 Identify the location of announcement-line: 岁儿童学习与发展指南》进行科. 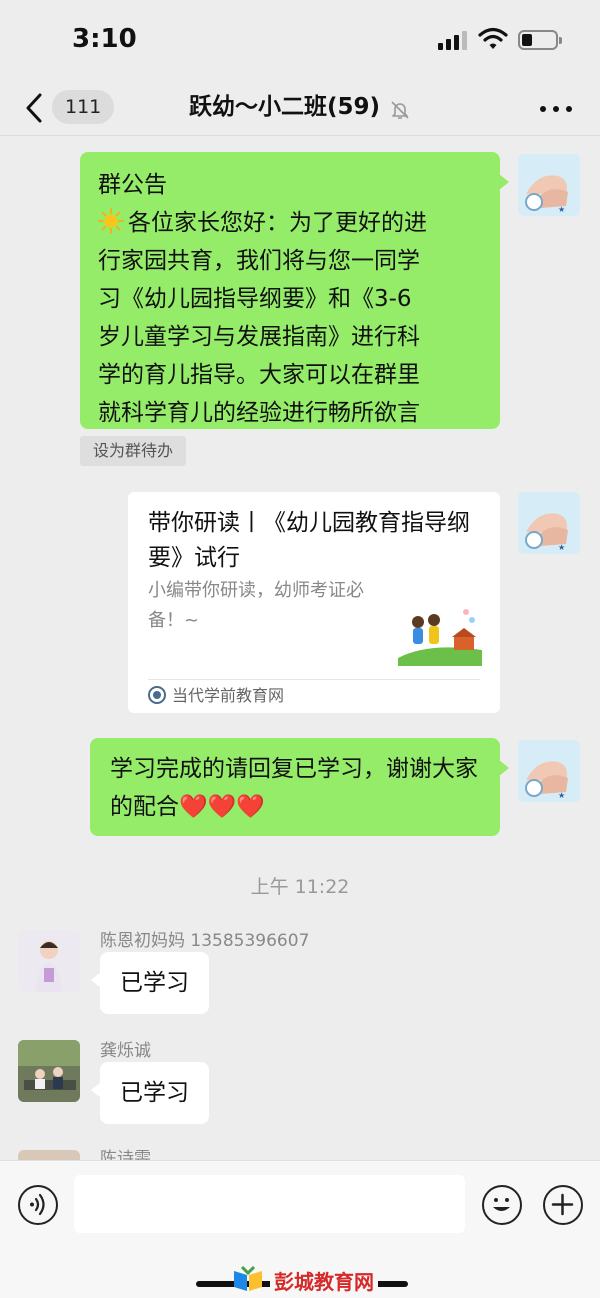
(259, 337).